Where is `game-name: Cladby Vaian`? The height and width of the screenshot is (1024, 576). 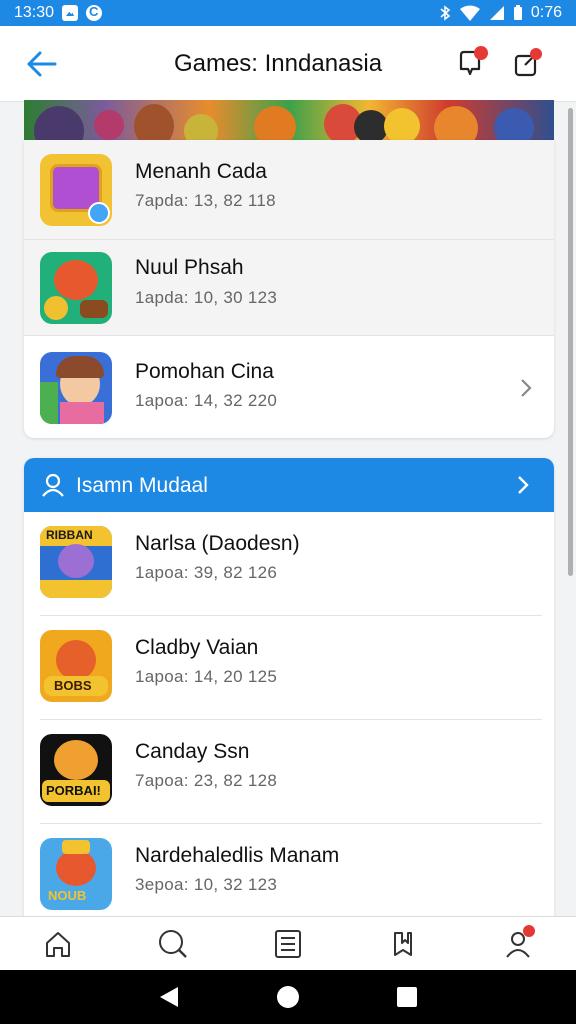
game-name: Cladby Vaian is located at coordinates (197, 647).